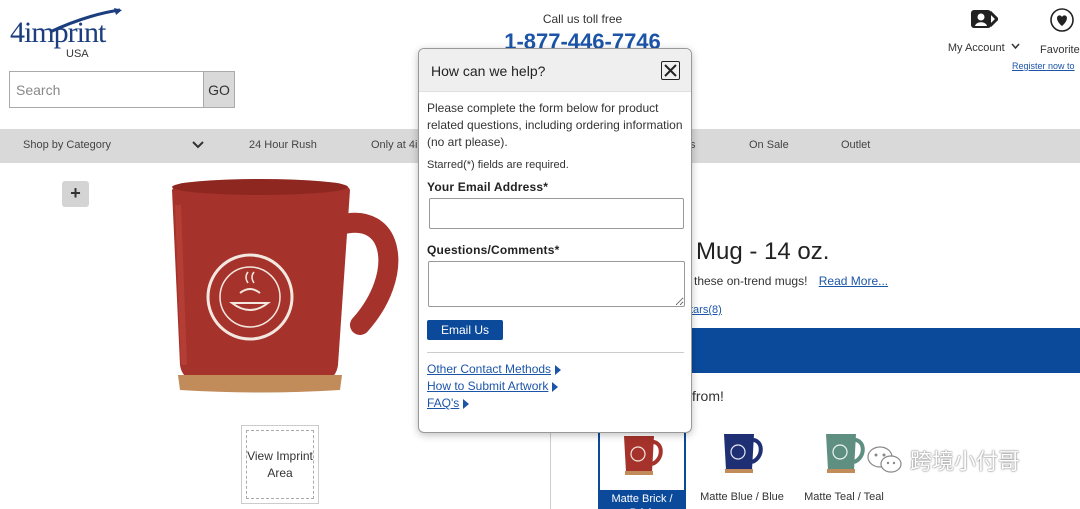 The height and width of the screenshot is (509, 1080). I want to click on close-button, so click(670, 70).